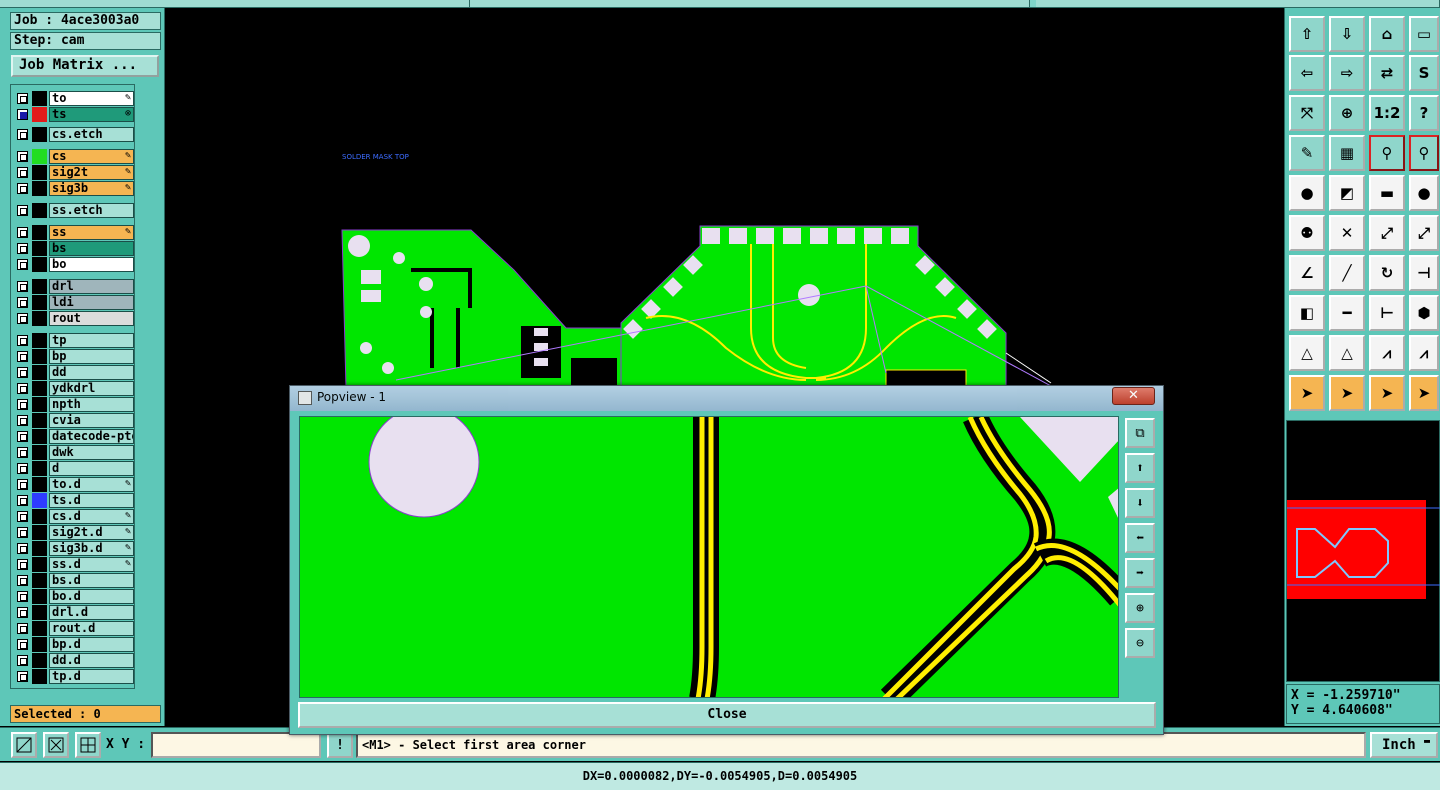 The height and width of the screenshot is (790, 1440). What do you see at coordinates (1347, 353) in the screenshot?
I see `triangle-outline-icon: △` at bounding box center [1347, 353].